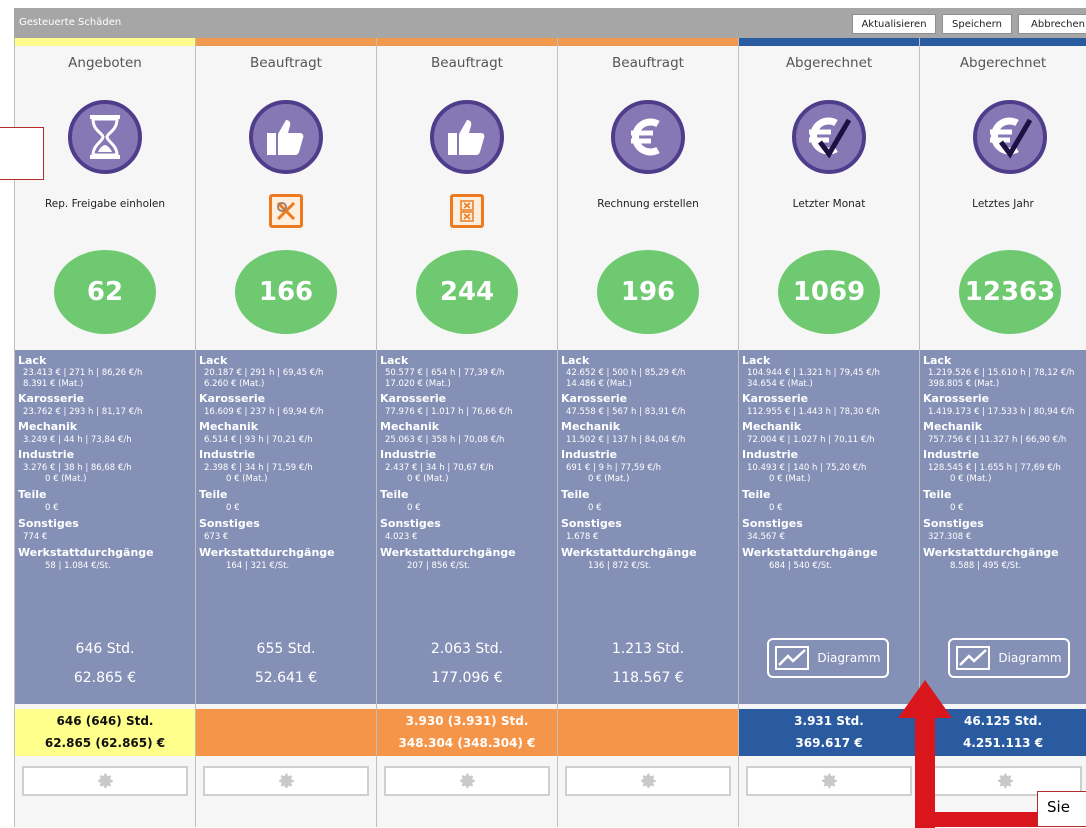  What do you see at coordinates (258, 566) in the screenshot?
I see `werkstatt-value: 164 | 321 €/St.` at bounding box center [258, 566].